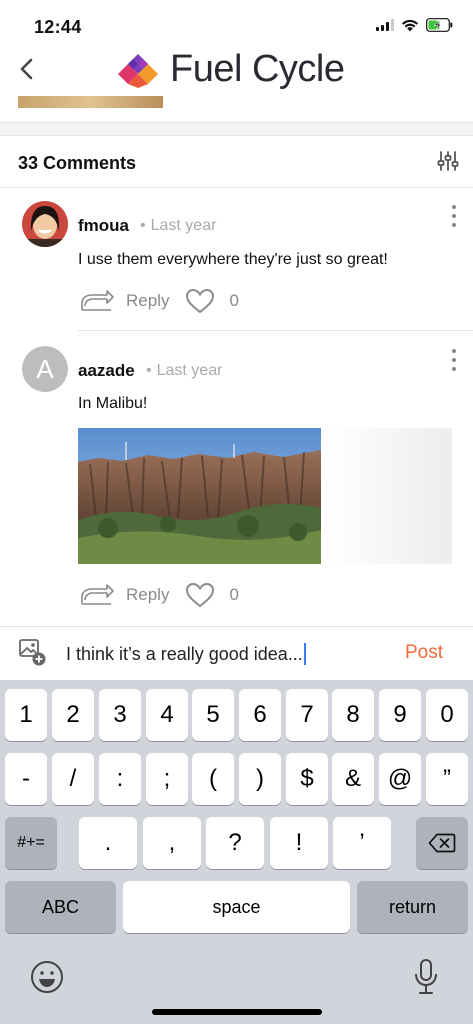 Image resolution: width=473 pixels, height=1024 pixels. What do you see at coordinates (167, 779) in the screenshot?
I see `key-semicolon: ;` at bounding box center [167, 779].